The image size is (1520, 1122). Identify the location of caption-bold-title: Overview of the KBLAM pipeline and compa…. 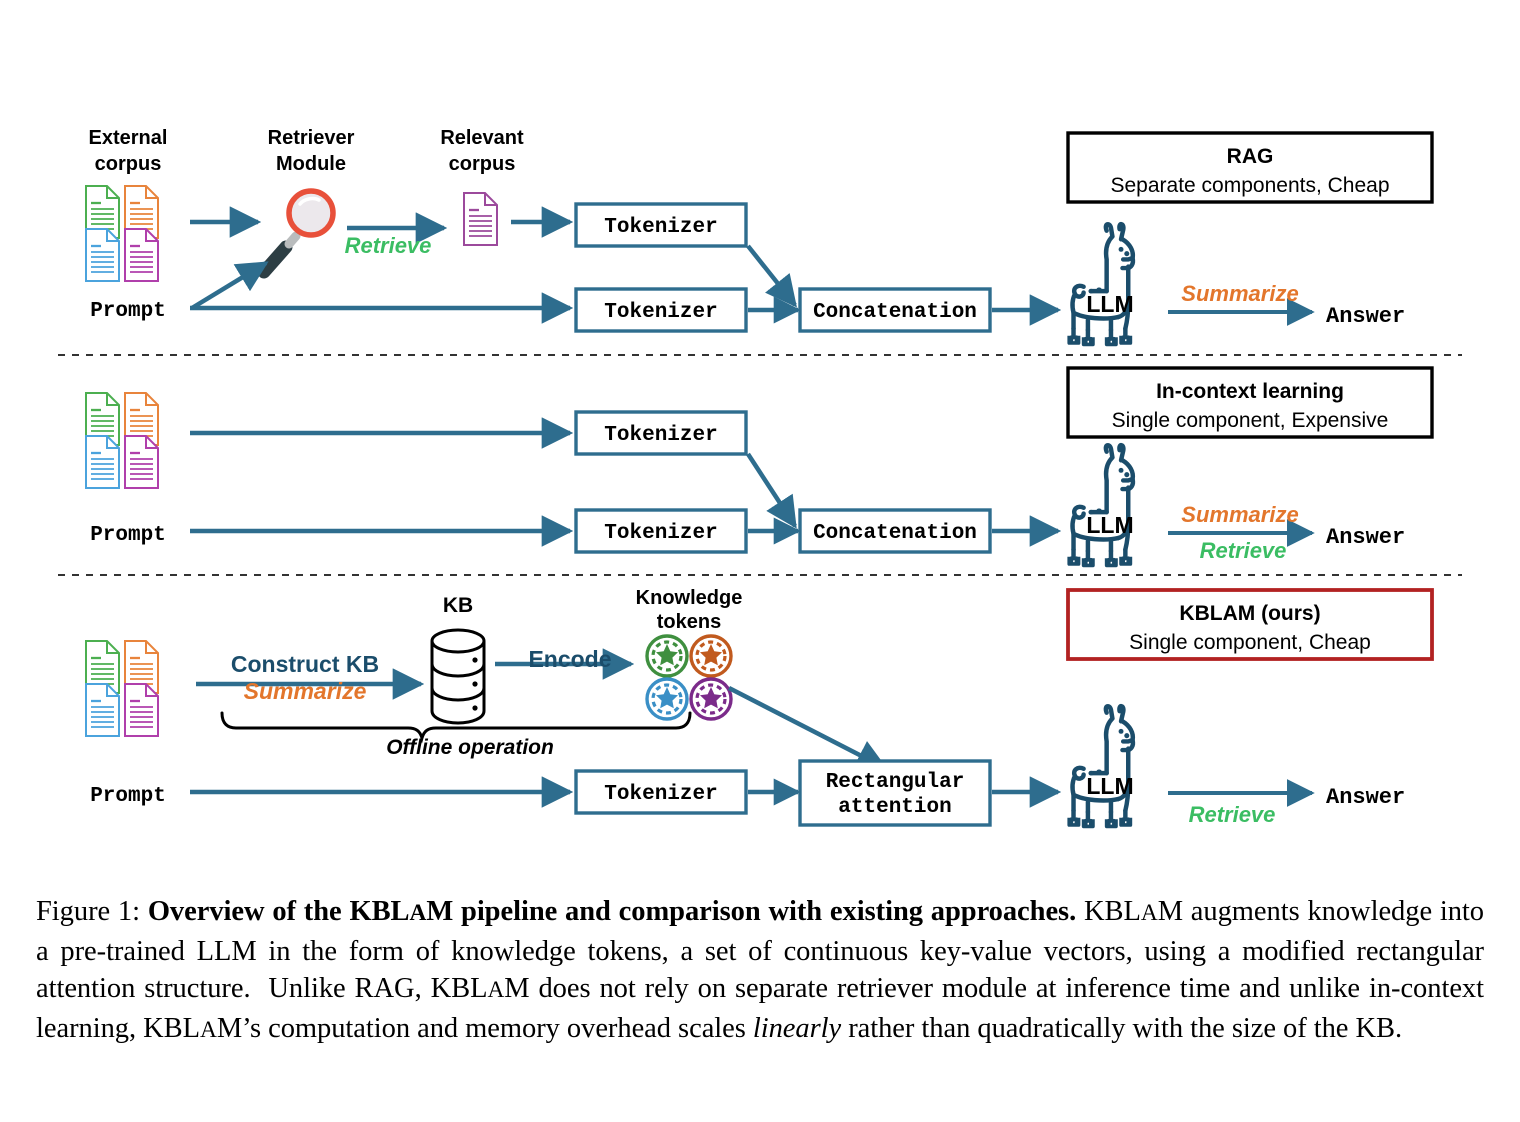
(612, 911).